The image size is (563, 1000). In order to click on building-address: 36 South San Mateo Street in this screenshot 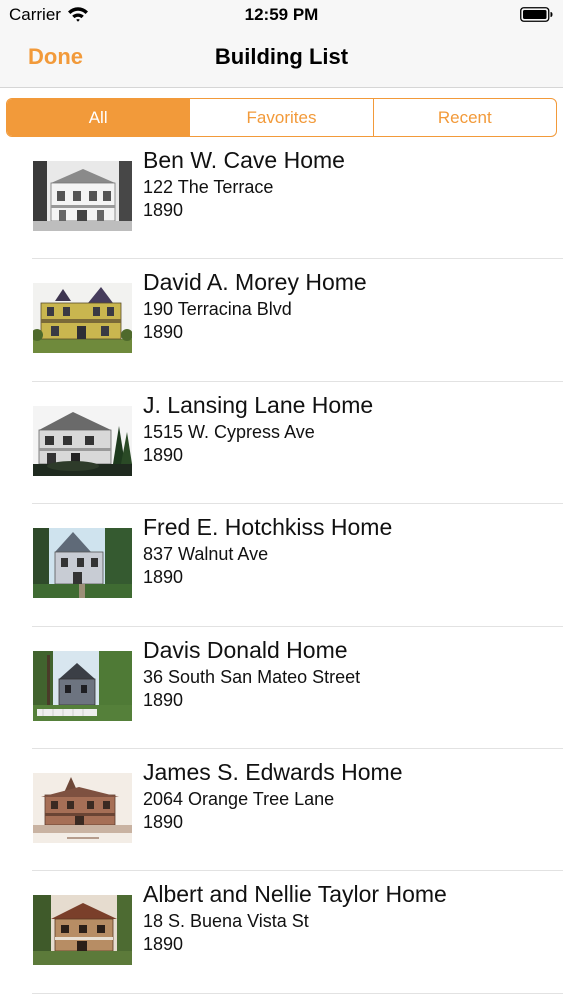, I will do `click(252, 676)`.